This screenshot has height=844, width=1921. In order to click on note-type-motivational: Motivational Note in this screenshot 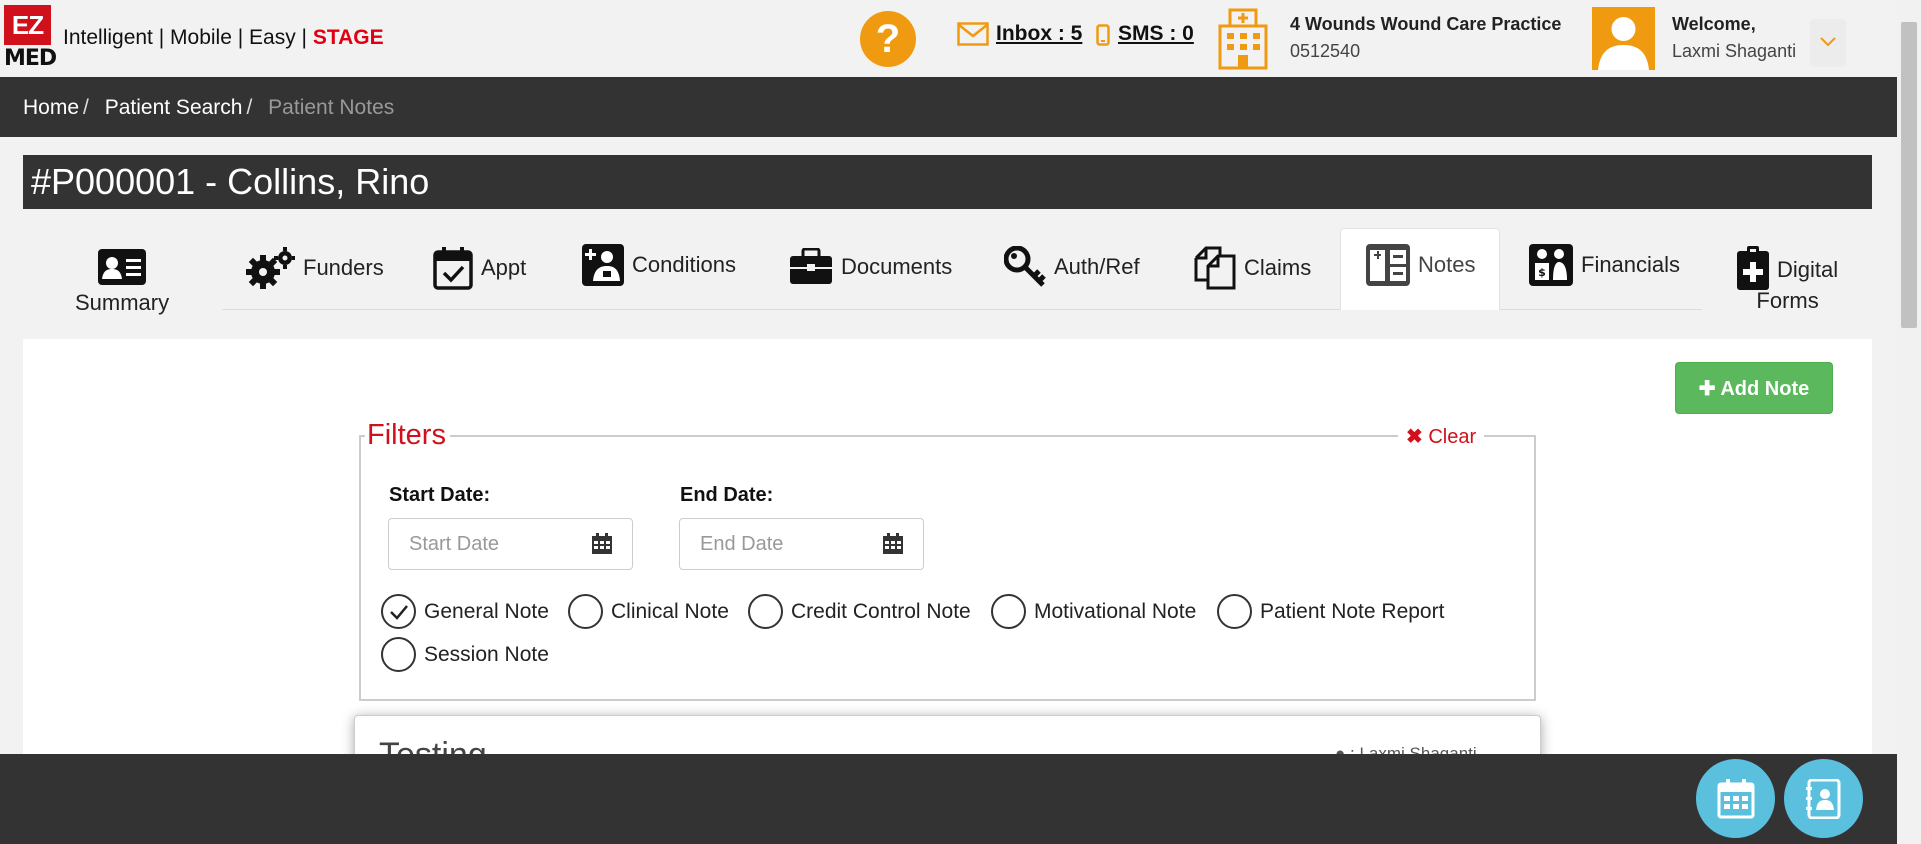, I will do `click(1093, 611)`.